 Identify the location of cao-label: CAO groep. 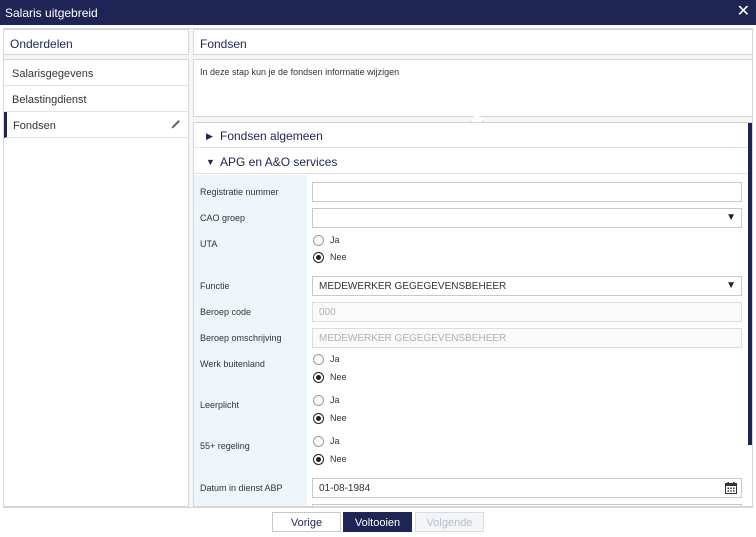
(223, 218).